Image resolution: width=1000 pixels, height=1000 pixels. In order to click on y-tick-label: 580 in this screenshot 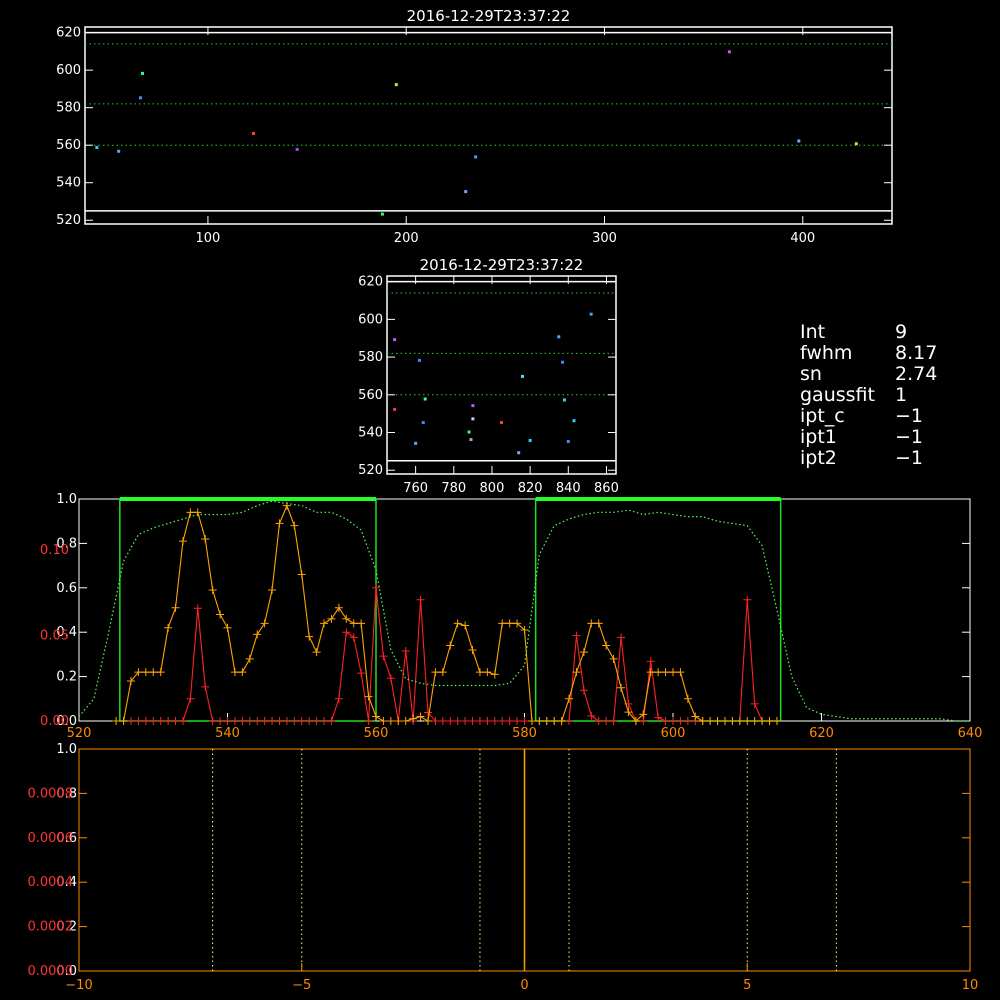, I will do `click(370, 357)`.